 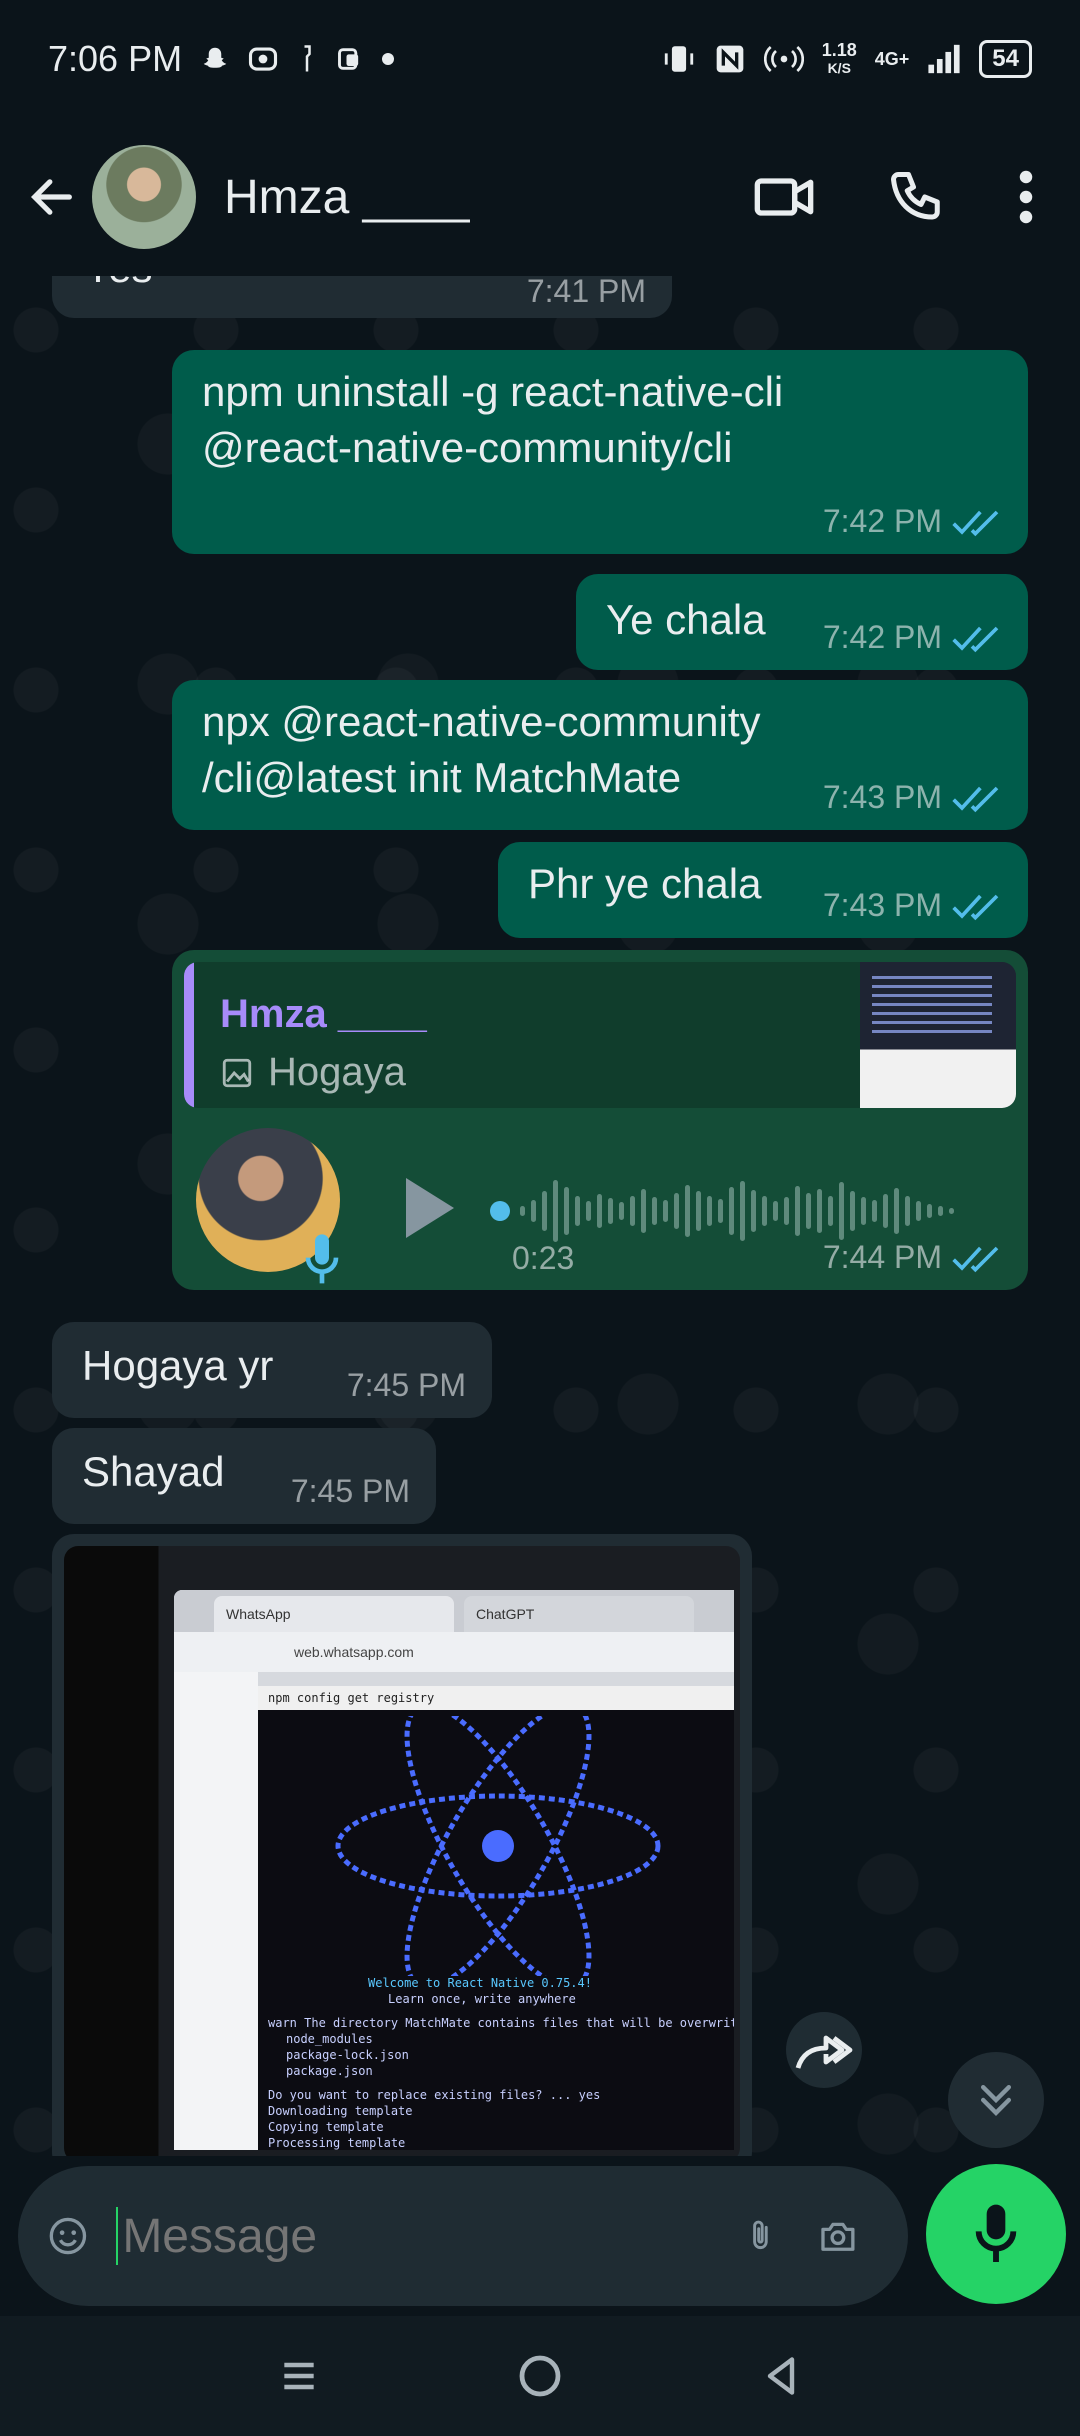 I want to click on message-outgoing: Ye chala 7:42 PM, so click(x=802, y=622).